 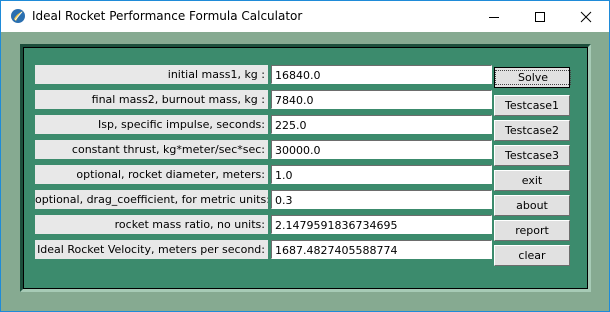 I want to click on close-icon, so click(x=586, y=16).